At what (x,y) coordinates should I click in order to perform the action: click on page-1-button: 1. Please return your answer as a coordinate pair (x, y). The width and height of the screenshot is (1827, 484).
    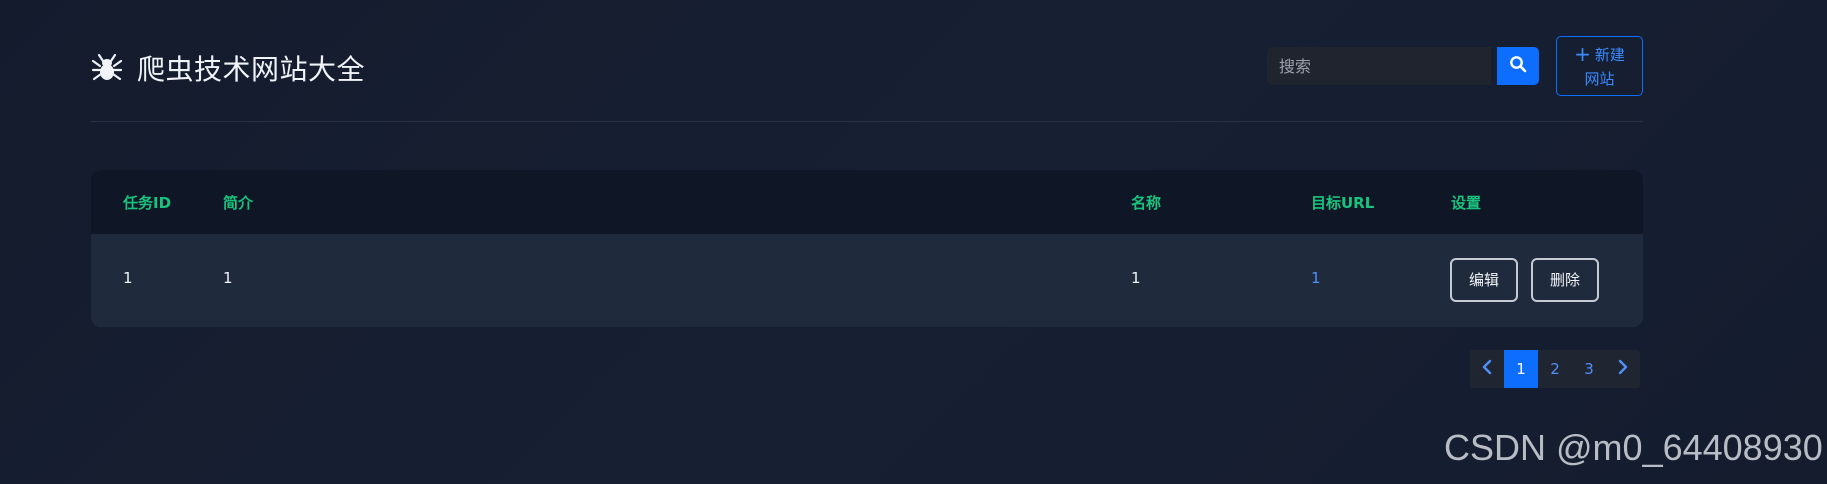
    Looking at the image, I should click on (1521, 369).